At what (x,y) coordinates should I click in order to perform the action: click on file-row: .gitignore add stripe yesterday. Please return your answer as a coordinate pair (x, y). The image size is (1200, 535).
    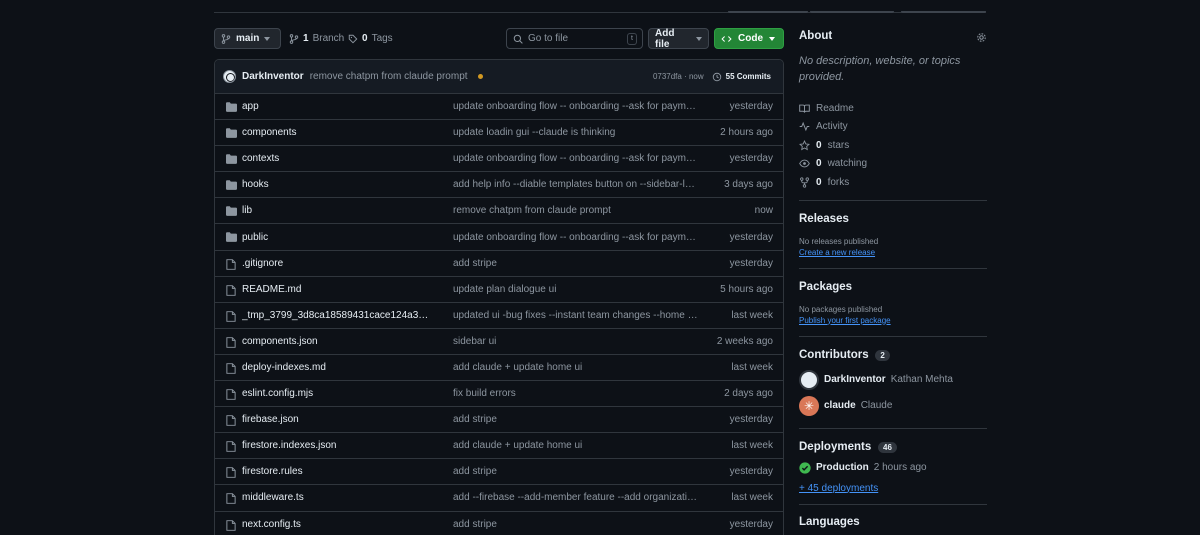
    Looking at the image, I should click on (499, 264).